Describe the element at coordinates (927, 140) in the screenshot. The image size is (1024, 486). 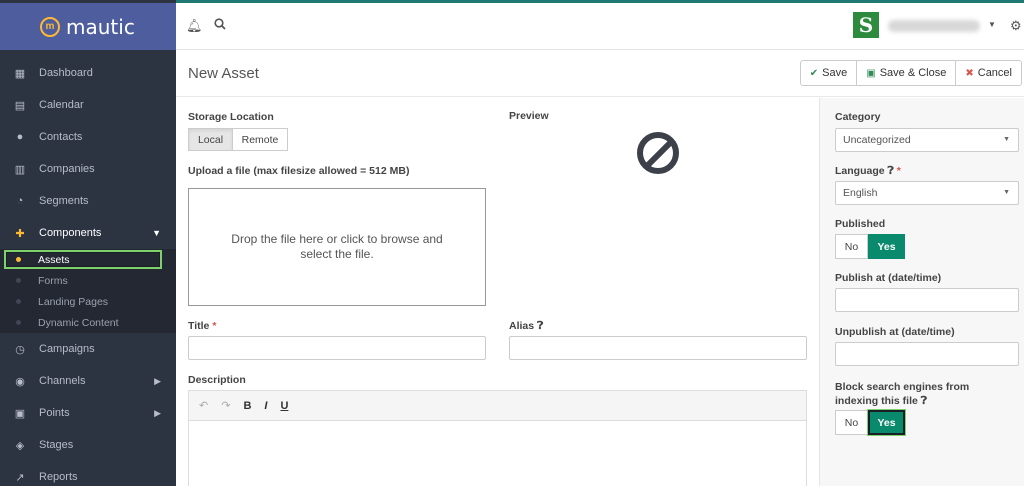
I see `category-select: Uncategorized ▼` at that location.